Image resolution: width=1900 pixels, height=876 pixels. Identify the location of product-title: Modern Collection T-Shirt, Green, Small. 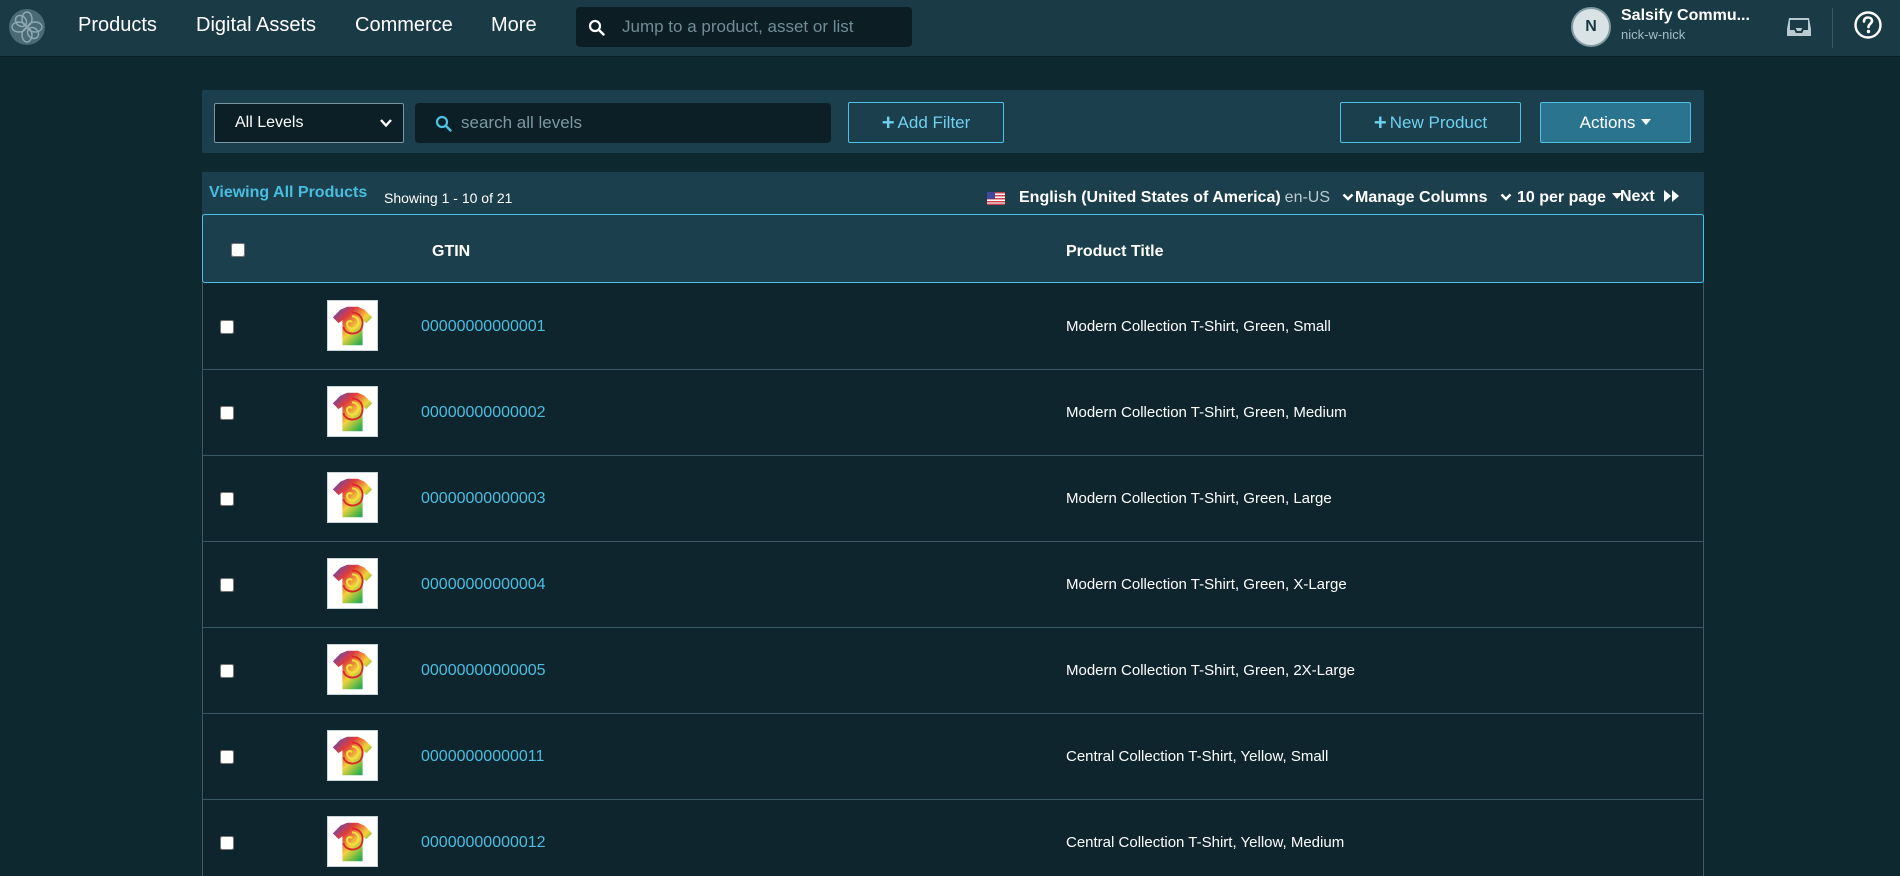
(1198, 326).